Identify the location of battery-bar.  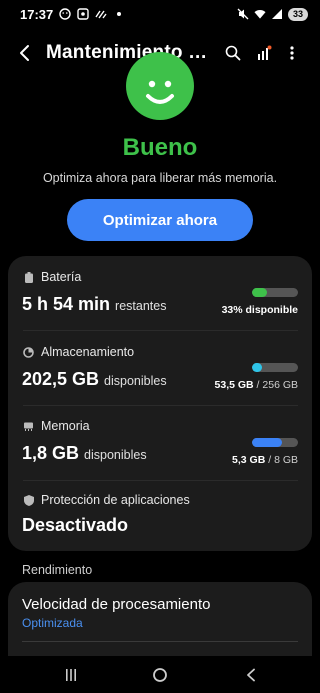
(275, 292).